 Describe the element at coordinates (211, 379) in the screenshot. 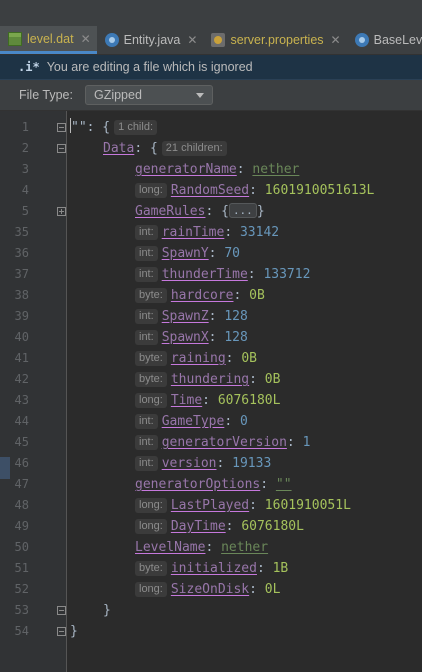

I see `code-line: 42 byte: thundering: 0B` at that location.